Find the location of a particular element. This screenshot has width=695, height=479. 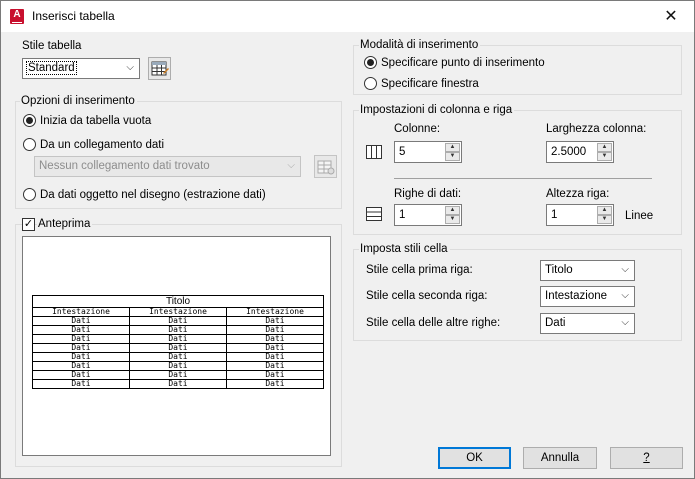

column-width-value: 2.5000 is located at coordinates (569, 152).